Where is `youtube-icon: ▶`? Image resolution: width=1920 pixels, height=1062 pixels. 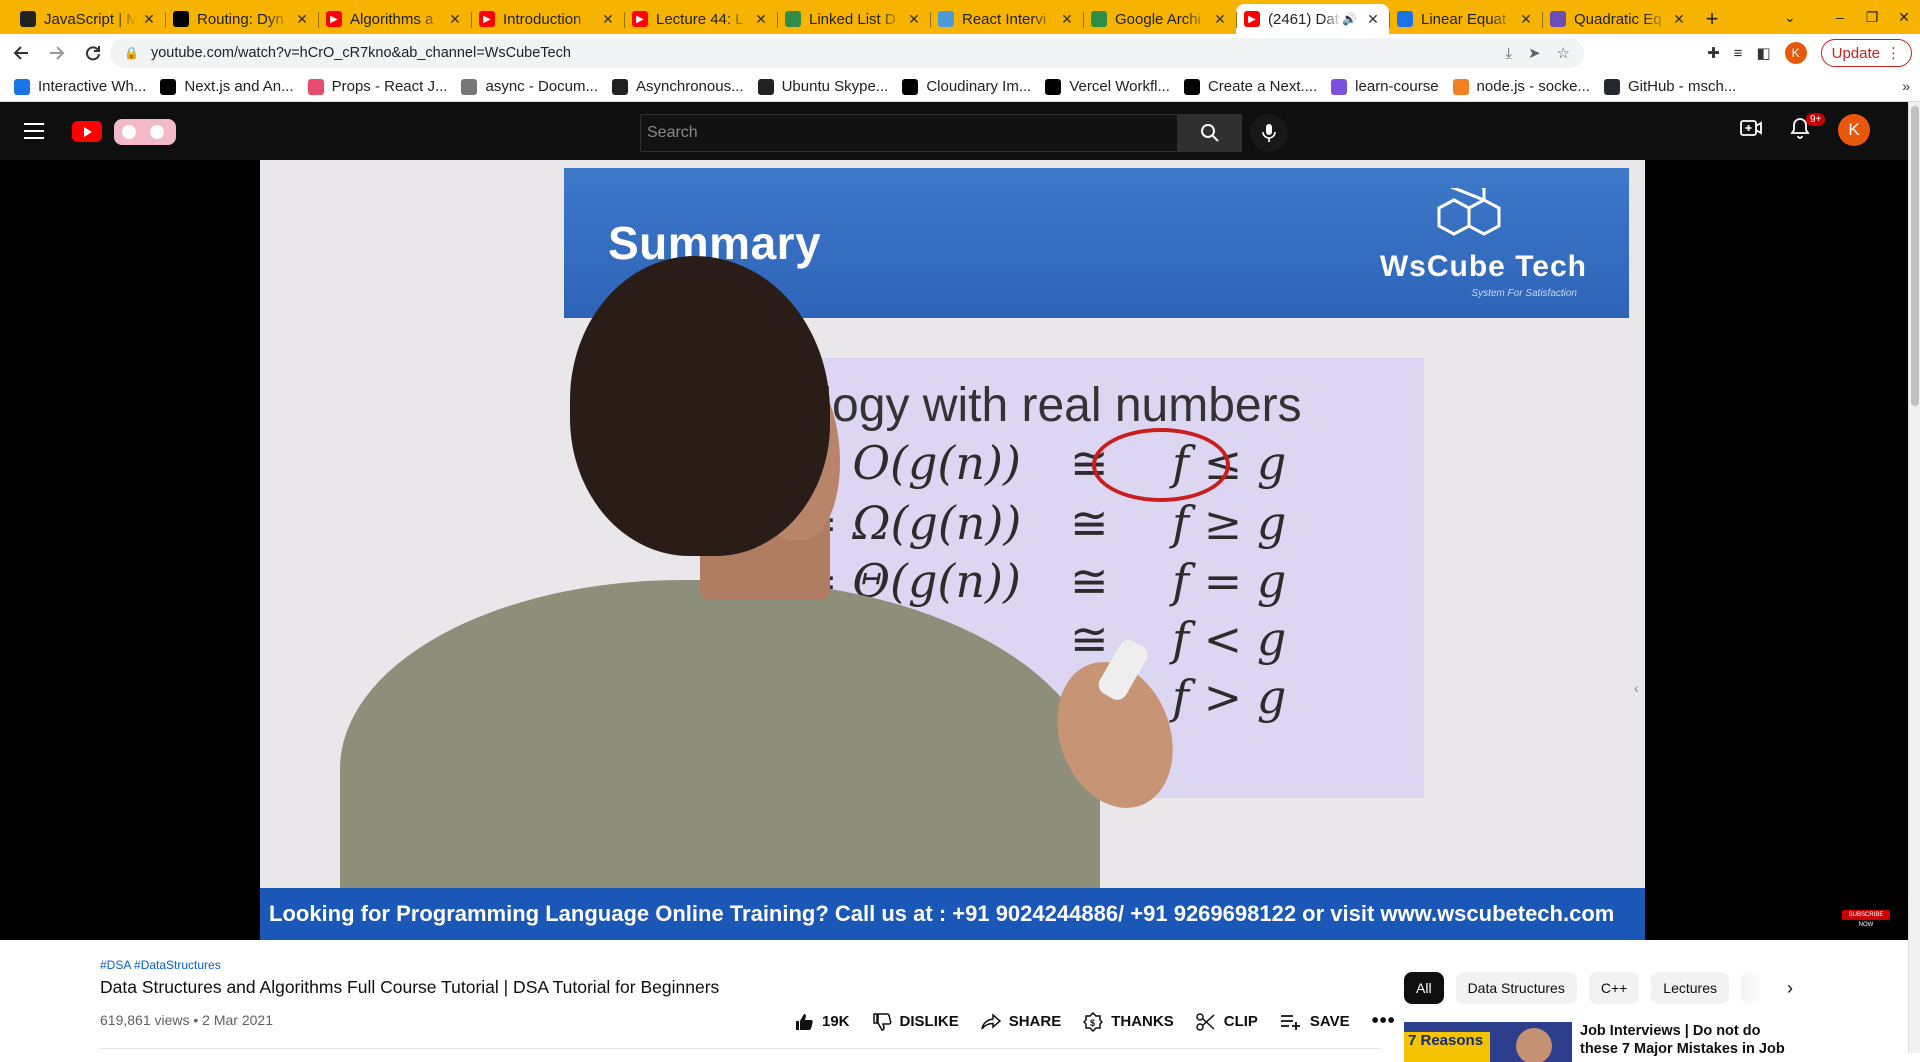
youtube-icon: ▶ is located at coordinates (1252, 19).